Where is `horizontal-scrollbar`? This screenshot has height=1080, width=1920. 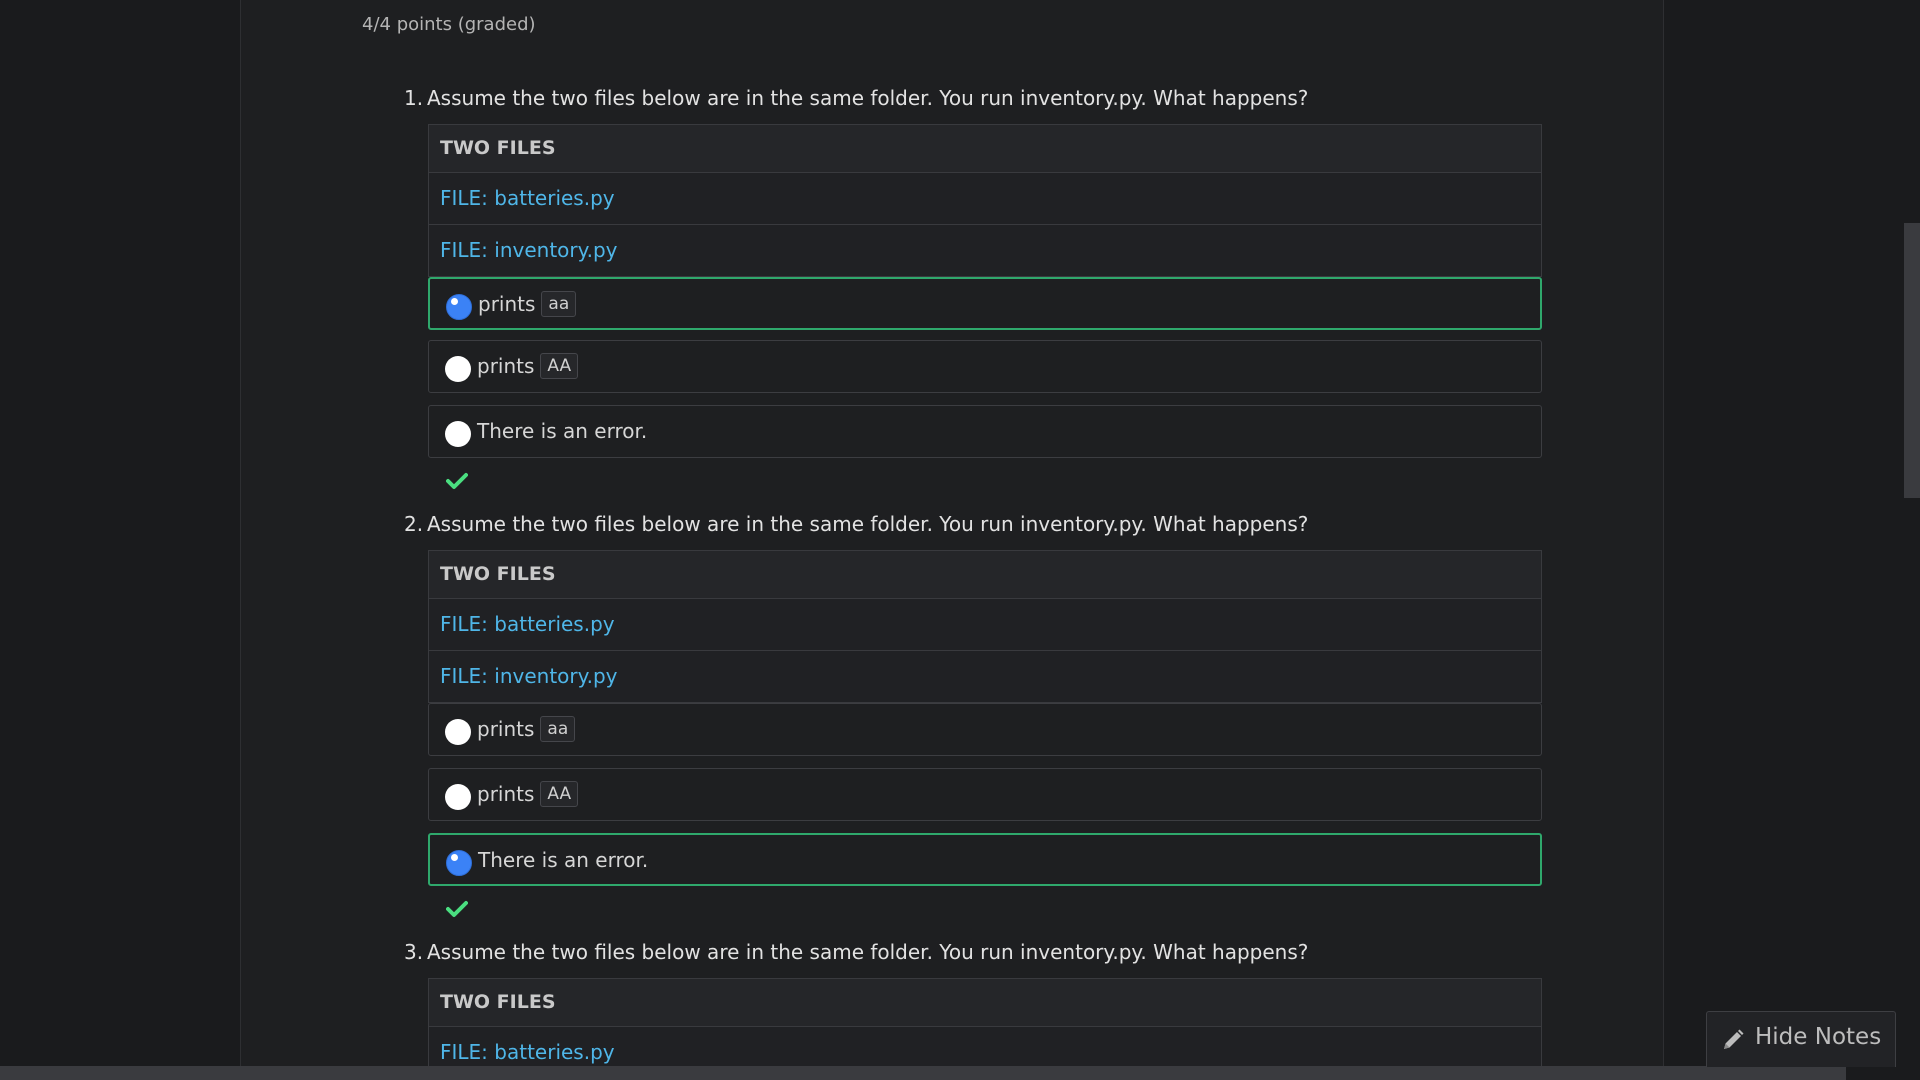
horizontal-scrollbar is located at coordinates (923, 1073).